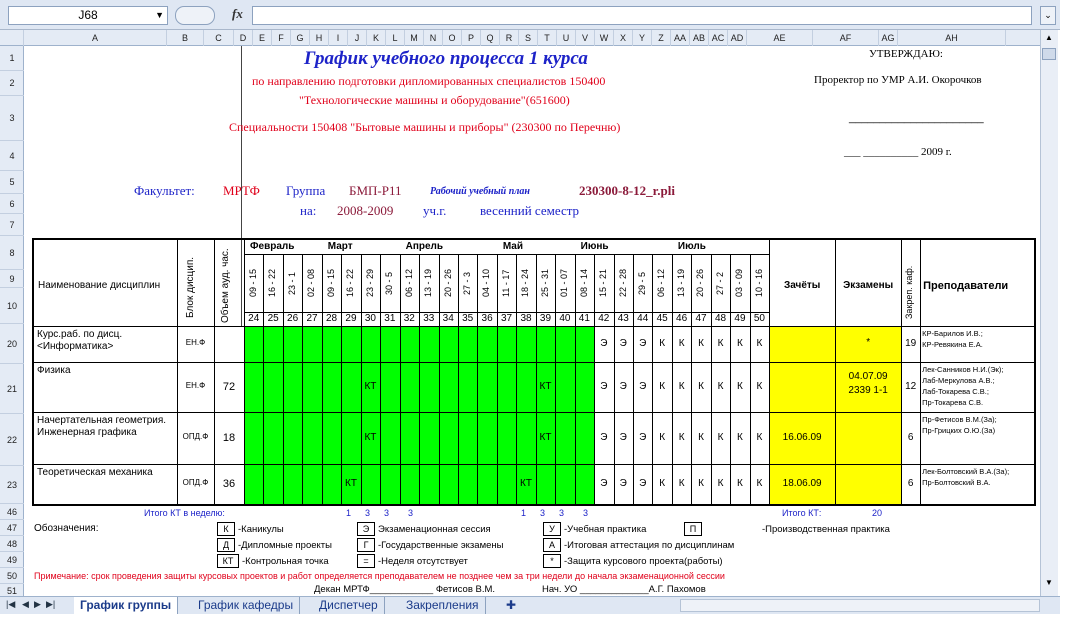  What do you see at coordinates (623, 38) in the screenshot?
I see `column-header: X` at bounding box center [623, 38].